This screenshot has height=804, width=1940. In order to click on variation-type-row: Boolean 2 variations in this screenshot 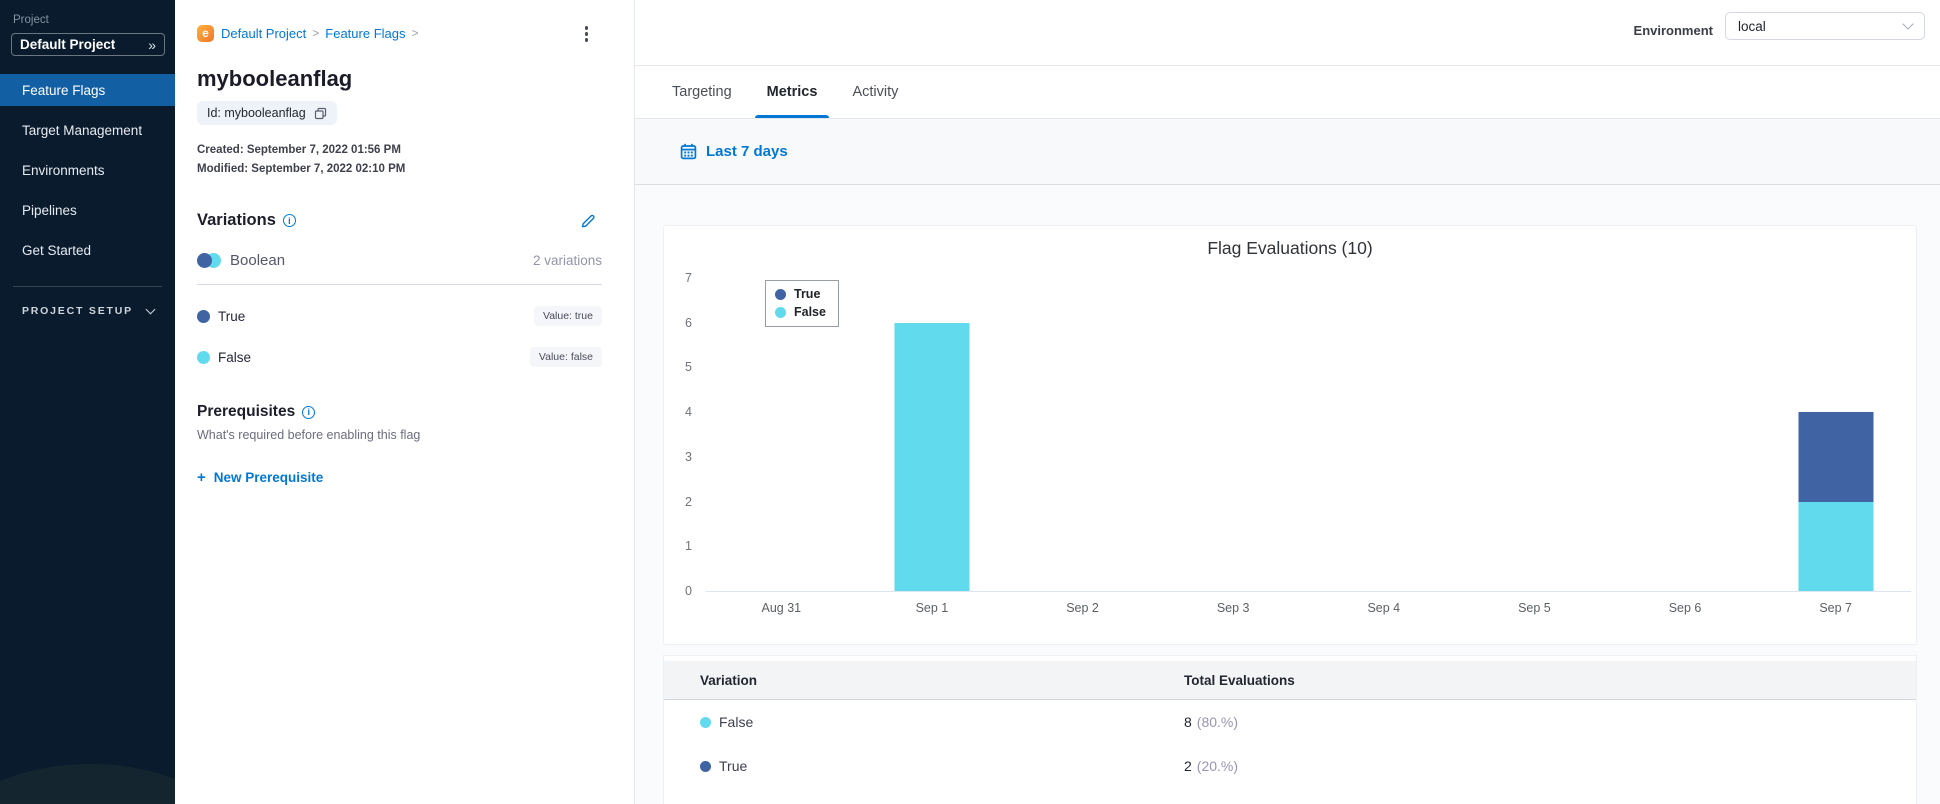, I will do `click(399, 268)`.